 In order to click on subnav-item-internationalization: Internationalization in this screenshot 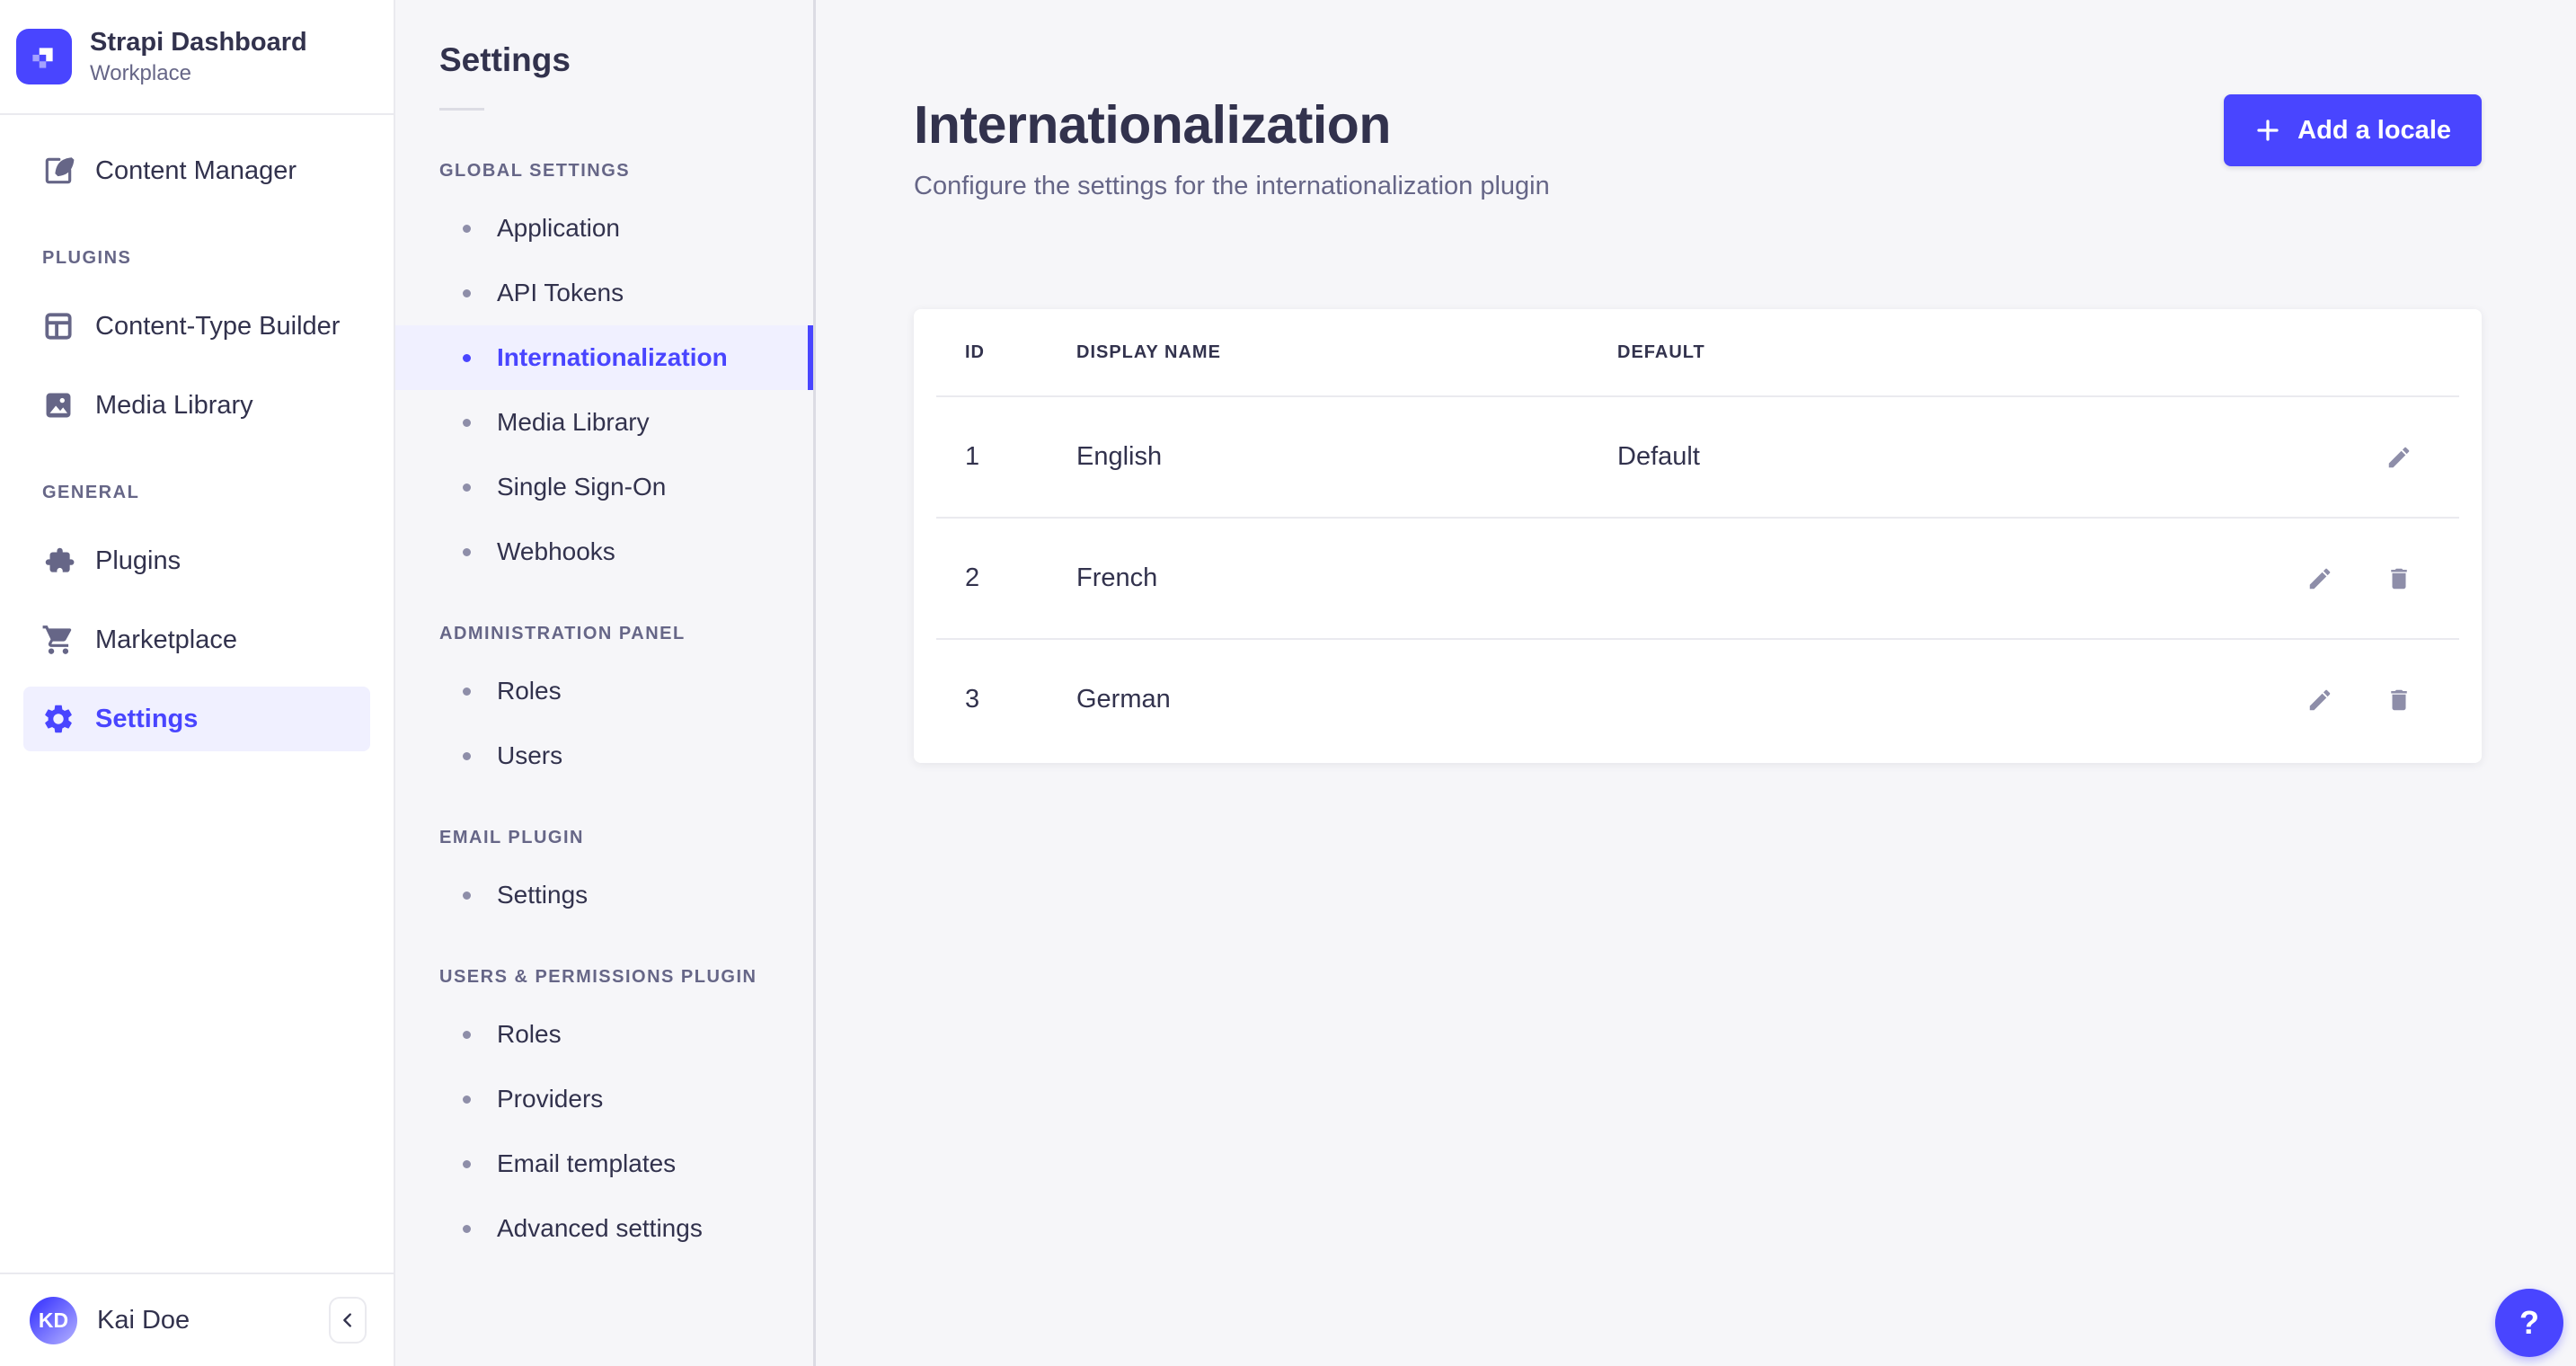, I will do `click(604, 357)`.